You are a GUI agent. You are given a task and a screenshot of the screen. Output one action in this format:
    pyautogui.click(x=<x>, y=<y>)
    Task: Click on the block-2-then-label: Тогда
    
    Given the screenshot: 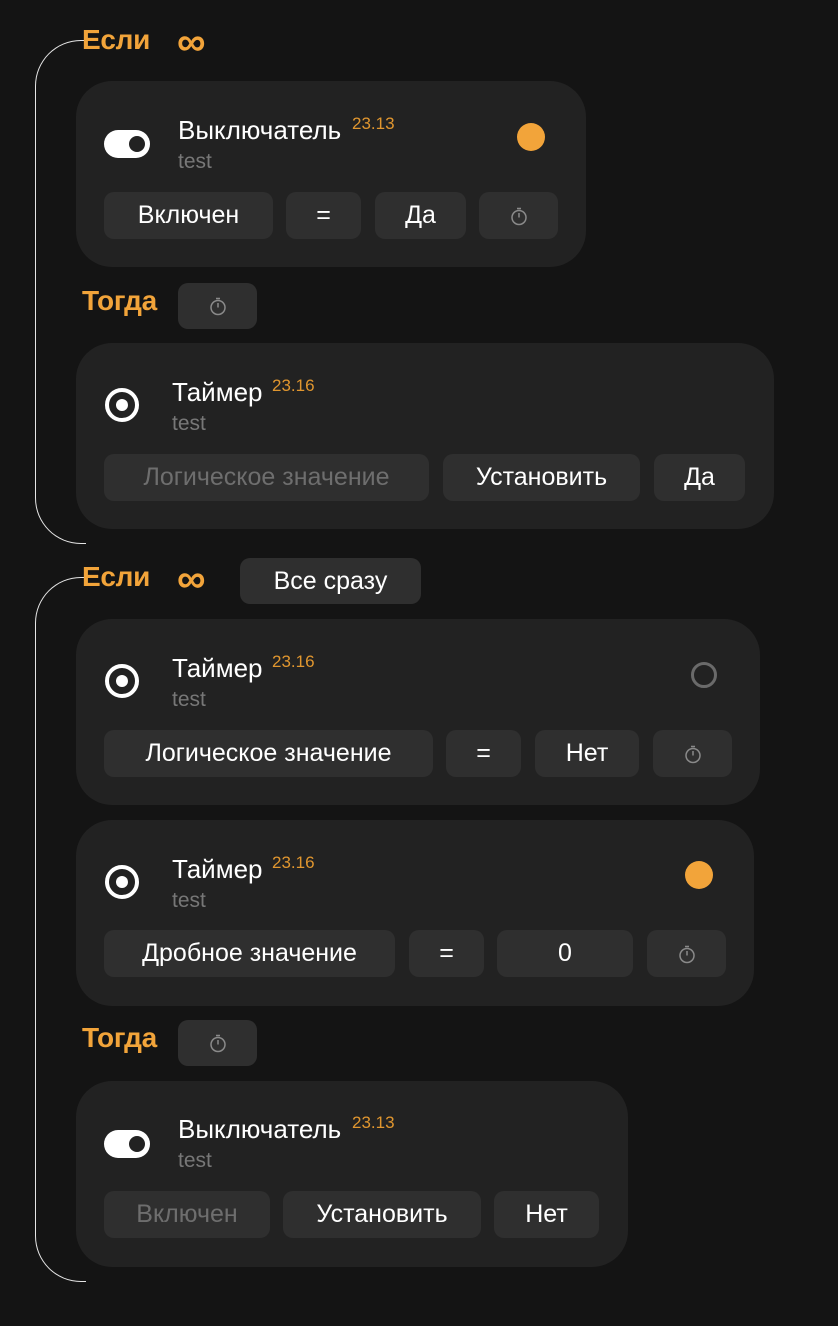 What is the action you would take?
    pyautogui.click(x=119, y=1037)
    